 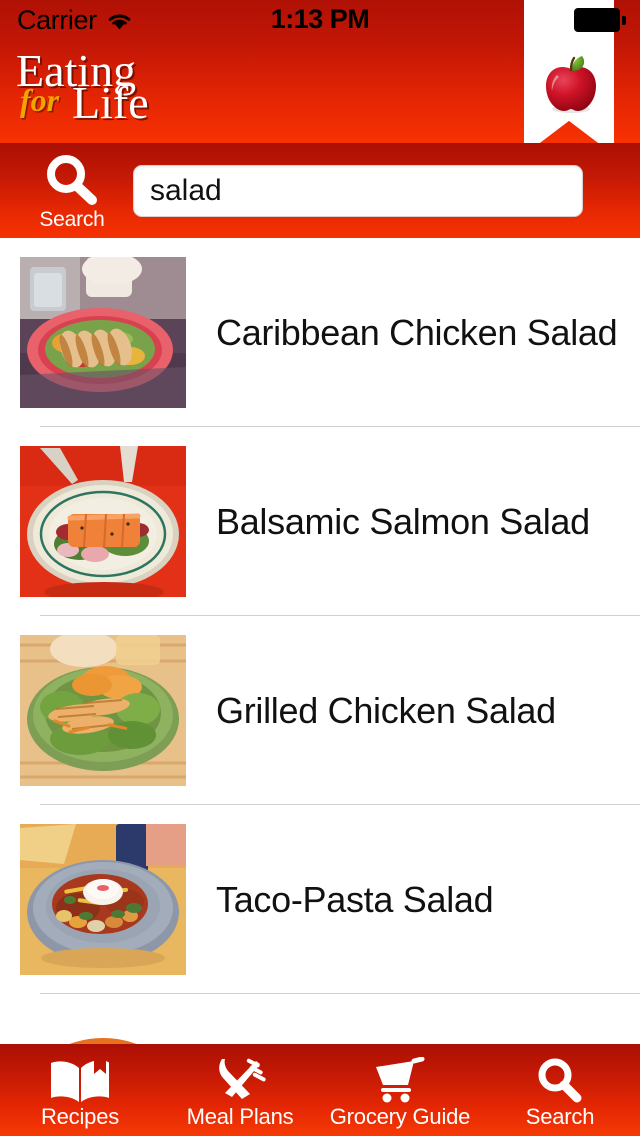 What do you see at coordinates (400, 1079) in the screenshot?
I see `shopping-cart-icon` at bounding box center [400, 1079].